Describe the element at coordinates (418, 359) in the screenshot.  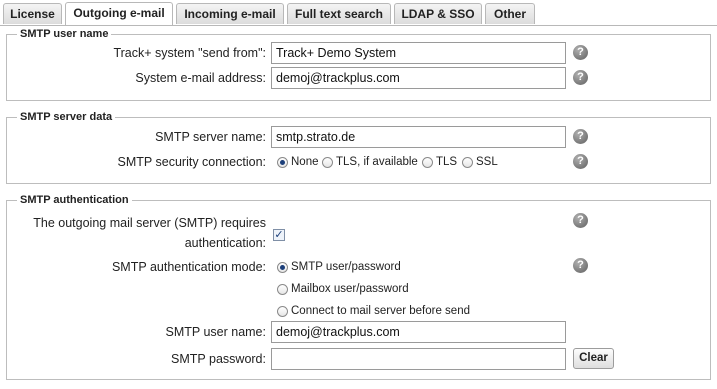
I see `smtp-password-input` at that location.